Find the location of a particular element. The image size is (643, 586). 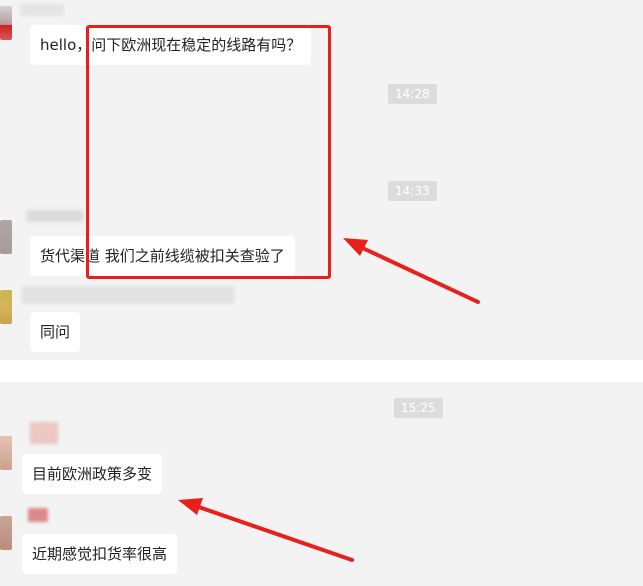

arrow-top is located at coordinates (411, 271).